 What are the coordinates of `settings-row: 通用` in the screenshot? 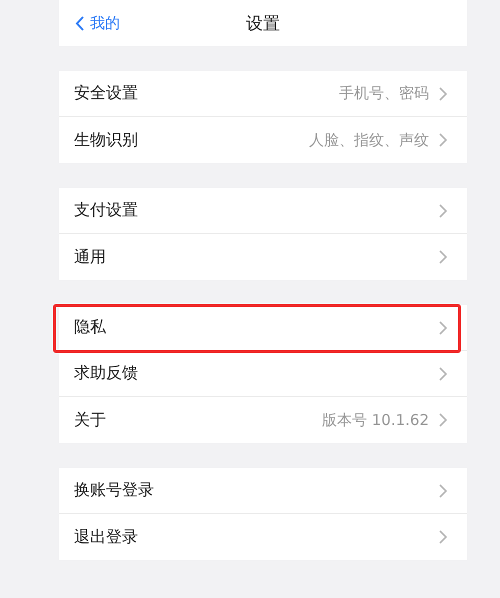 It's located at (263, 257).